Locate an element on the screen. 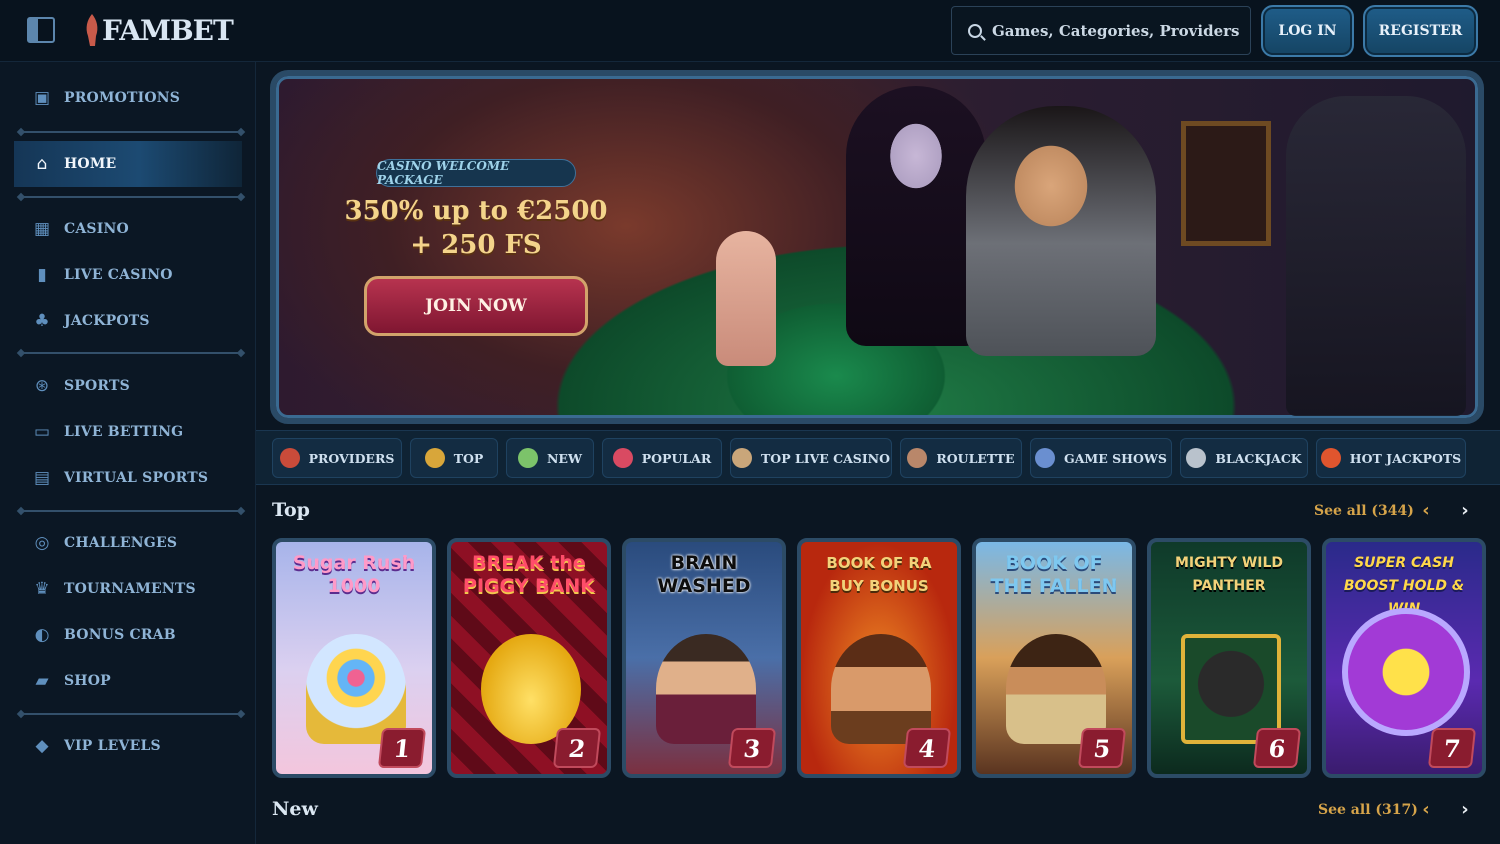 This screenshot has height=844, width=1500. sidebar-item-live-betting: ▭ LIVE BETTING is located at coordinates (128, 432).